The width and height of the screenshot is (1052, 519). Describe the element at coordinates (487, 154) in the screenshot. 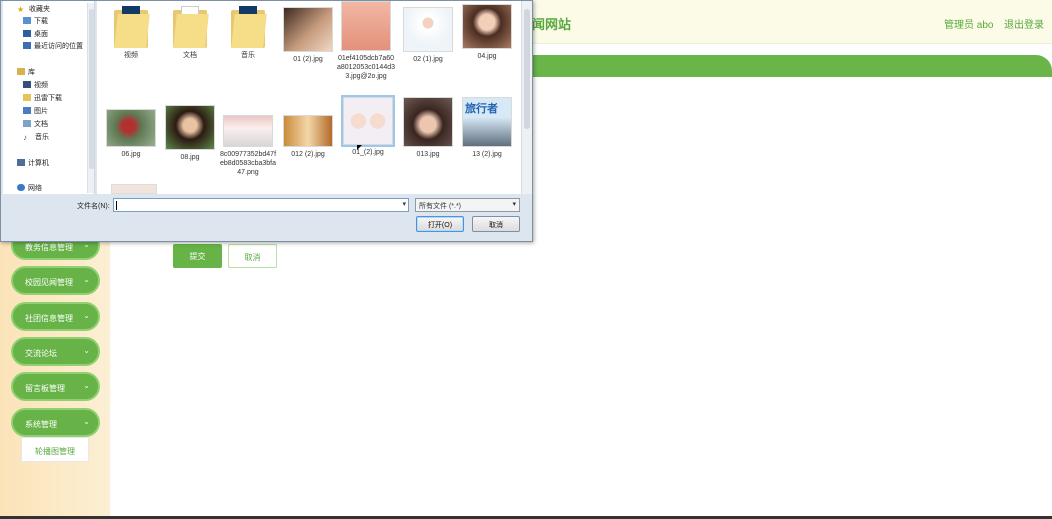

I see `file-name: 13 (2).jpg` at that location.